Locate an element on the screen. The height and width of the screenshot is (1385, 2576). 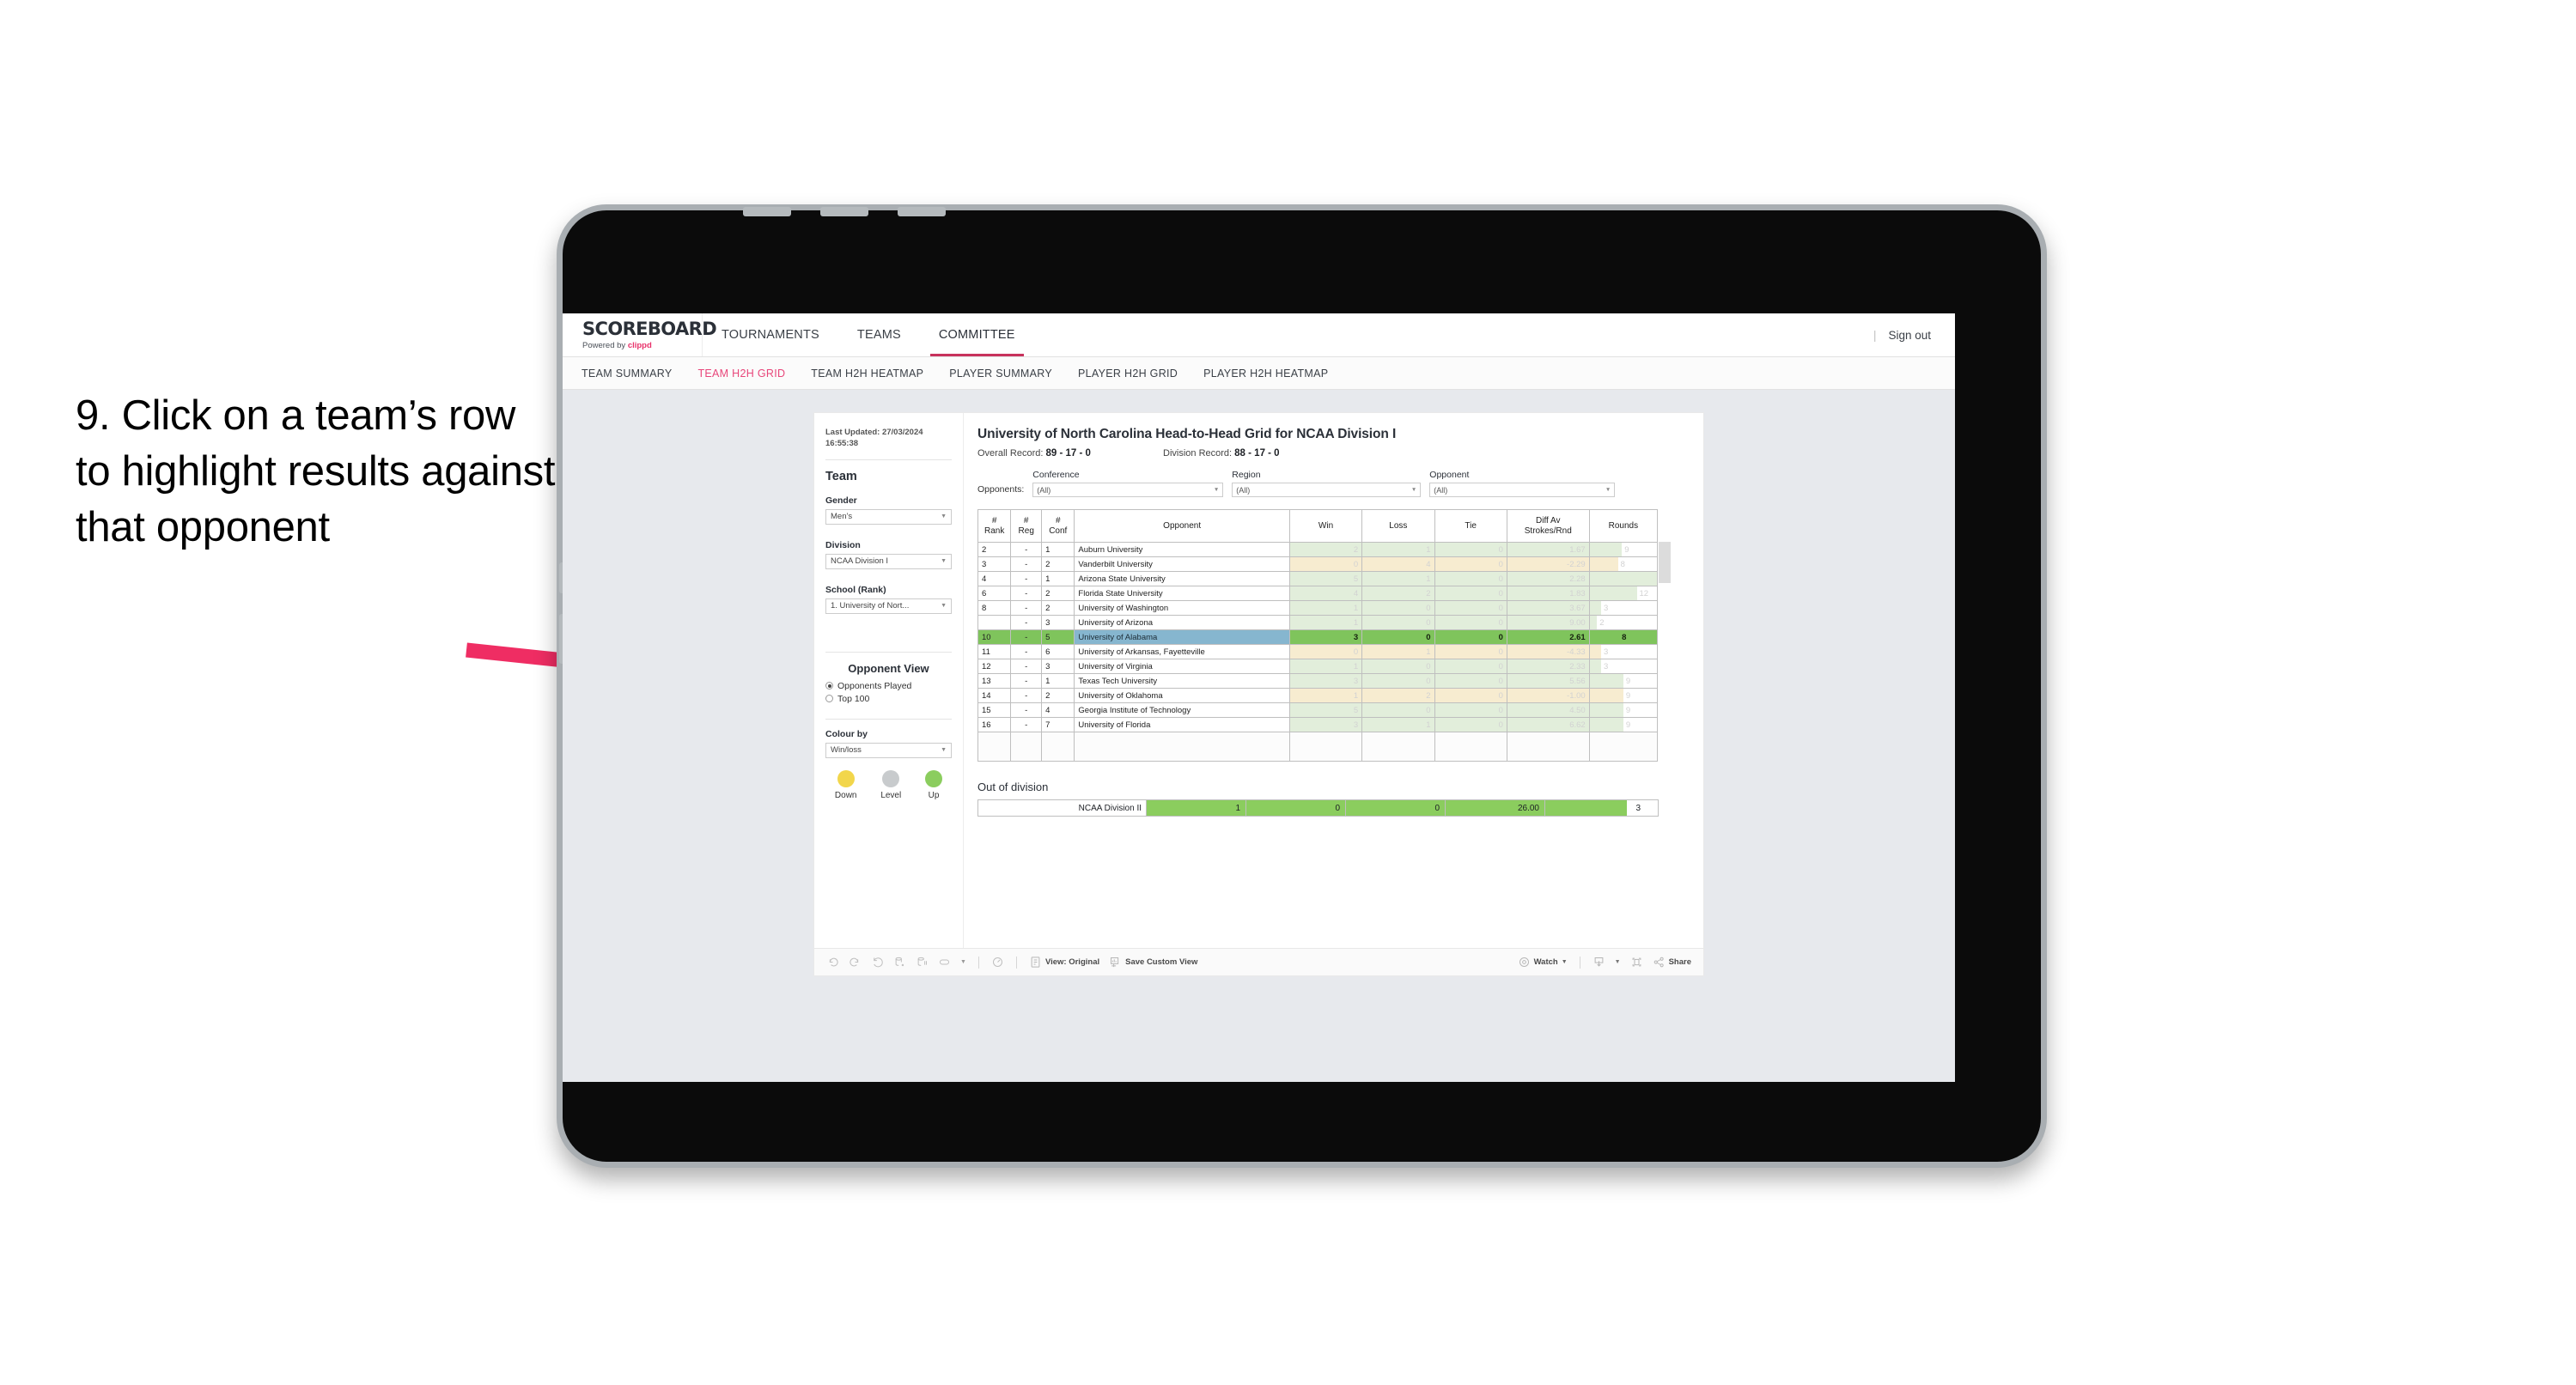
nav-committee: COMMITTEE is located at coordinates (977, 334).